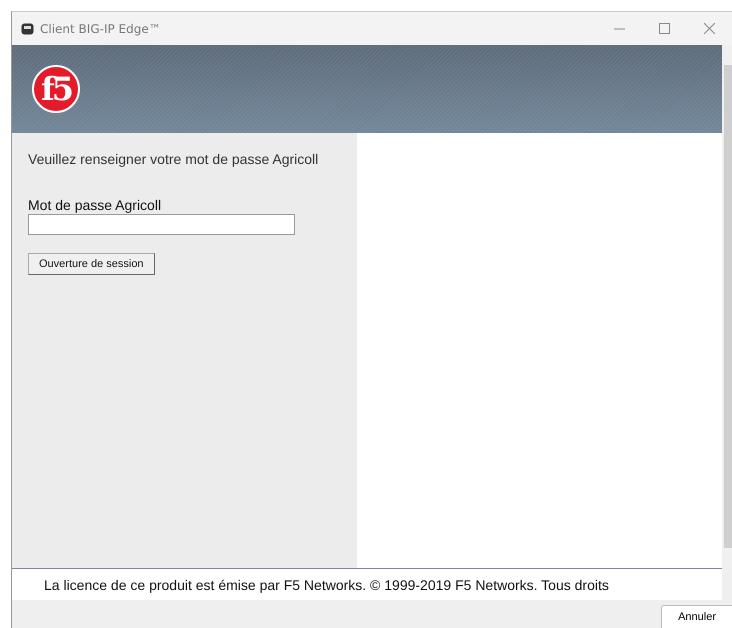 The width and height of the screenshot is (732, 628). I want to click on field-label: Mot de passe Agricoll, so click(95, 205).